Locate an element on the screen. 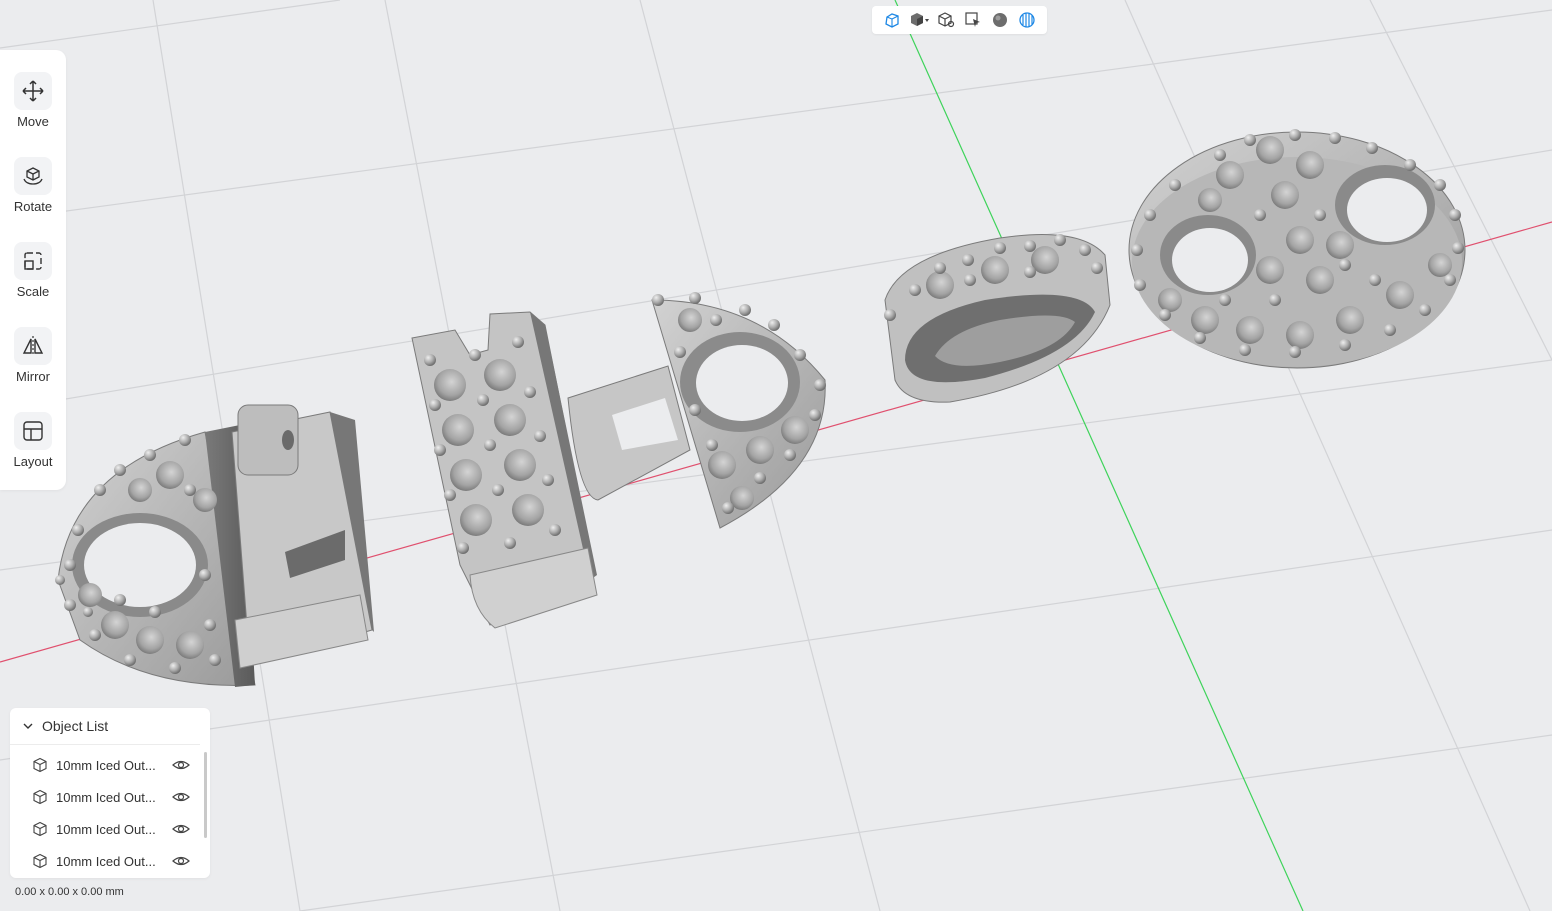 The height and width of the screenshot is (911, 1552). layout-tool-button: Layout is located at coordinates (33, 430).